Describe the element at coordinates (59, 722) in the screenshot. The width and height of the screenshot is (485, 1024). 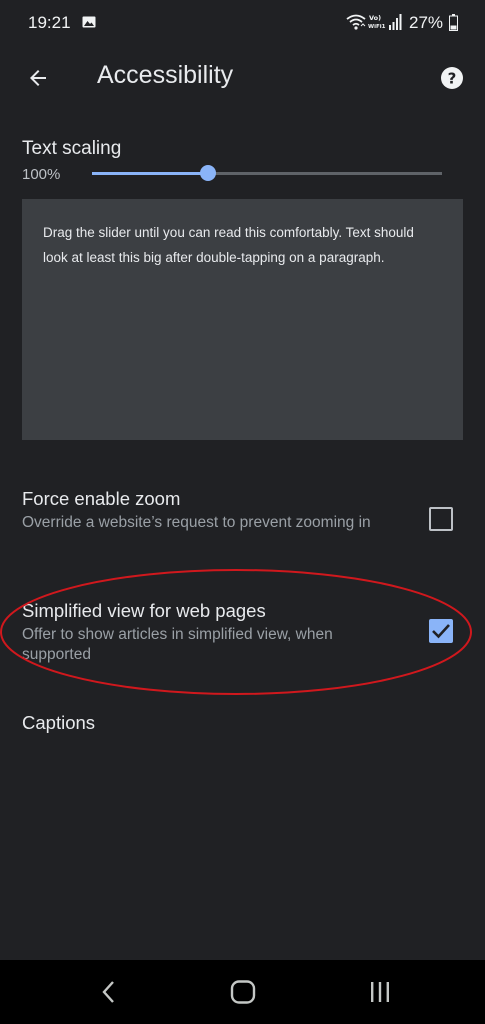
I see `captions-title: Captions` at that location.